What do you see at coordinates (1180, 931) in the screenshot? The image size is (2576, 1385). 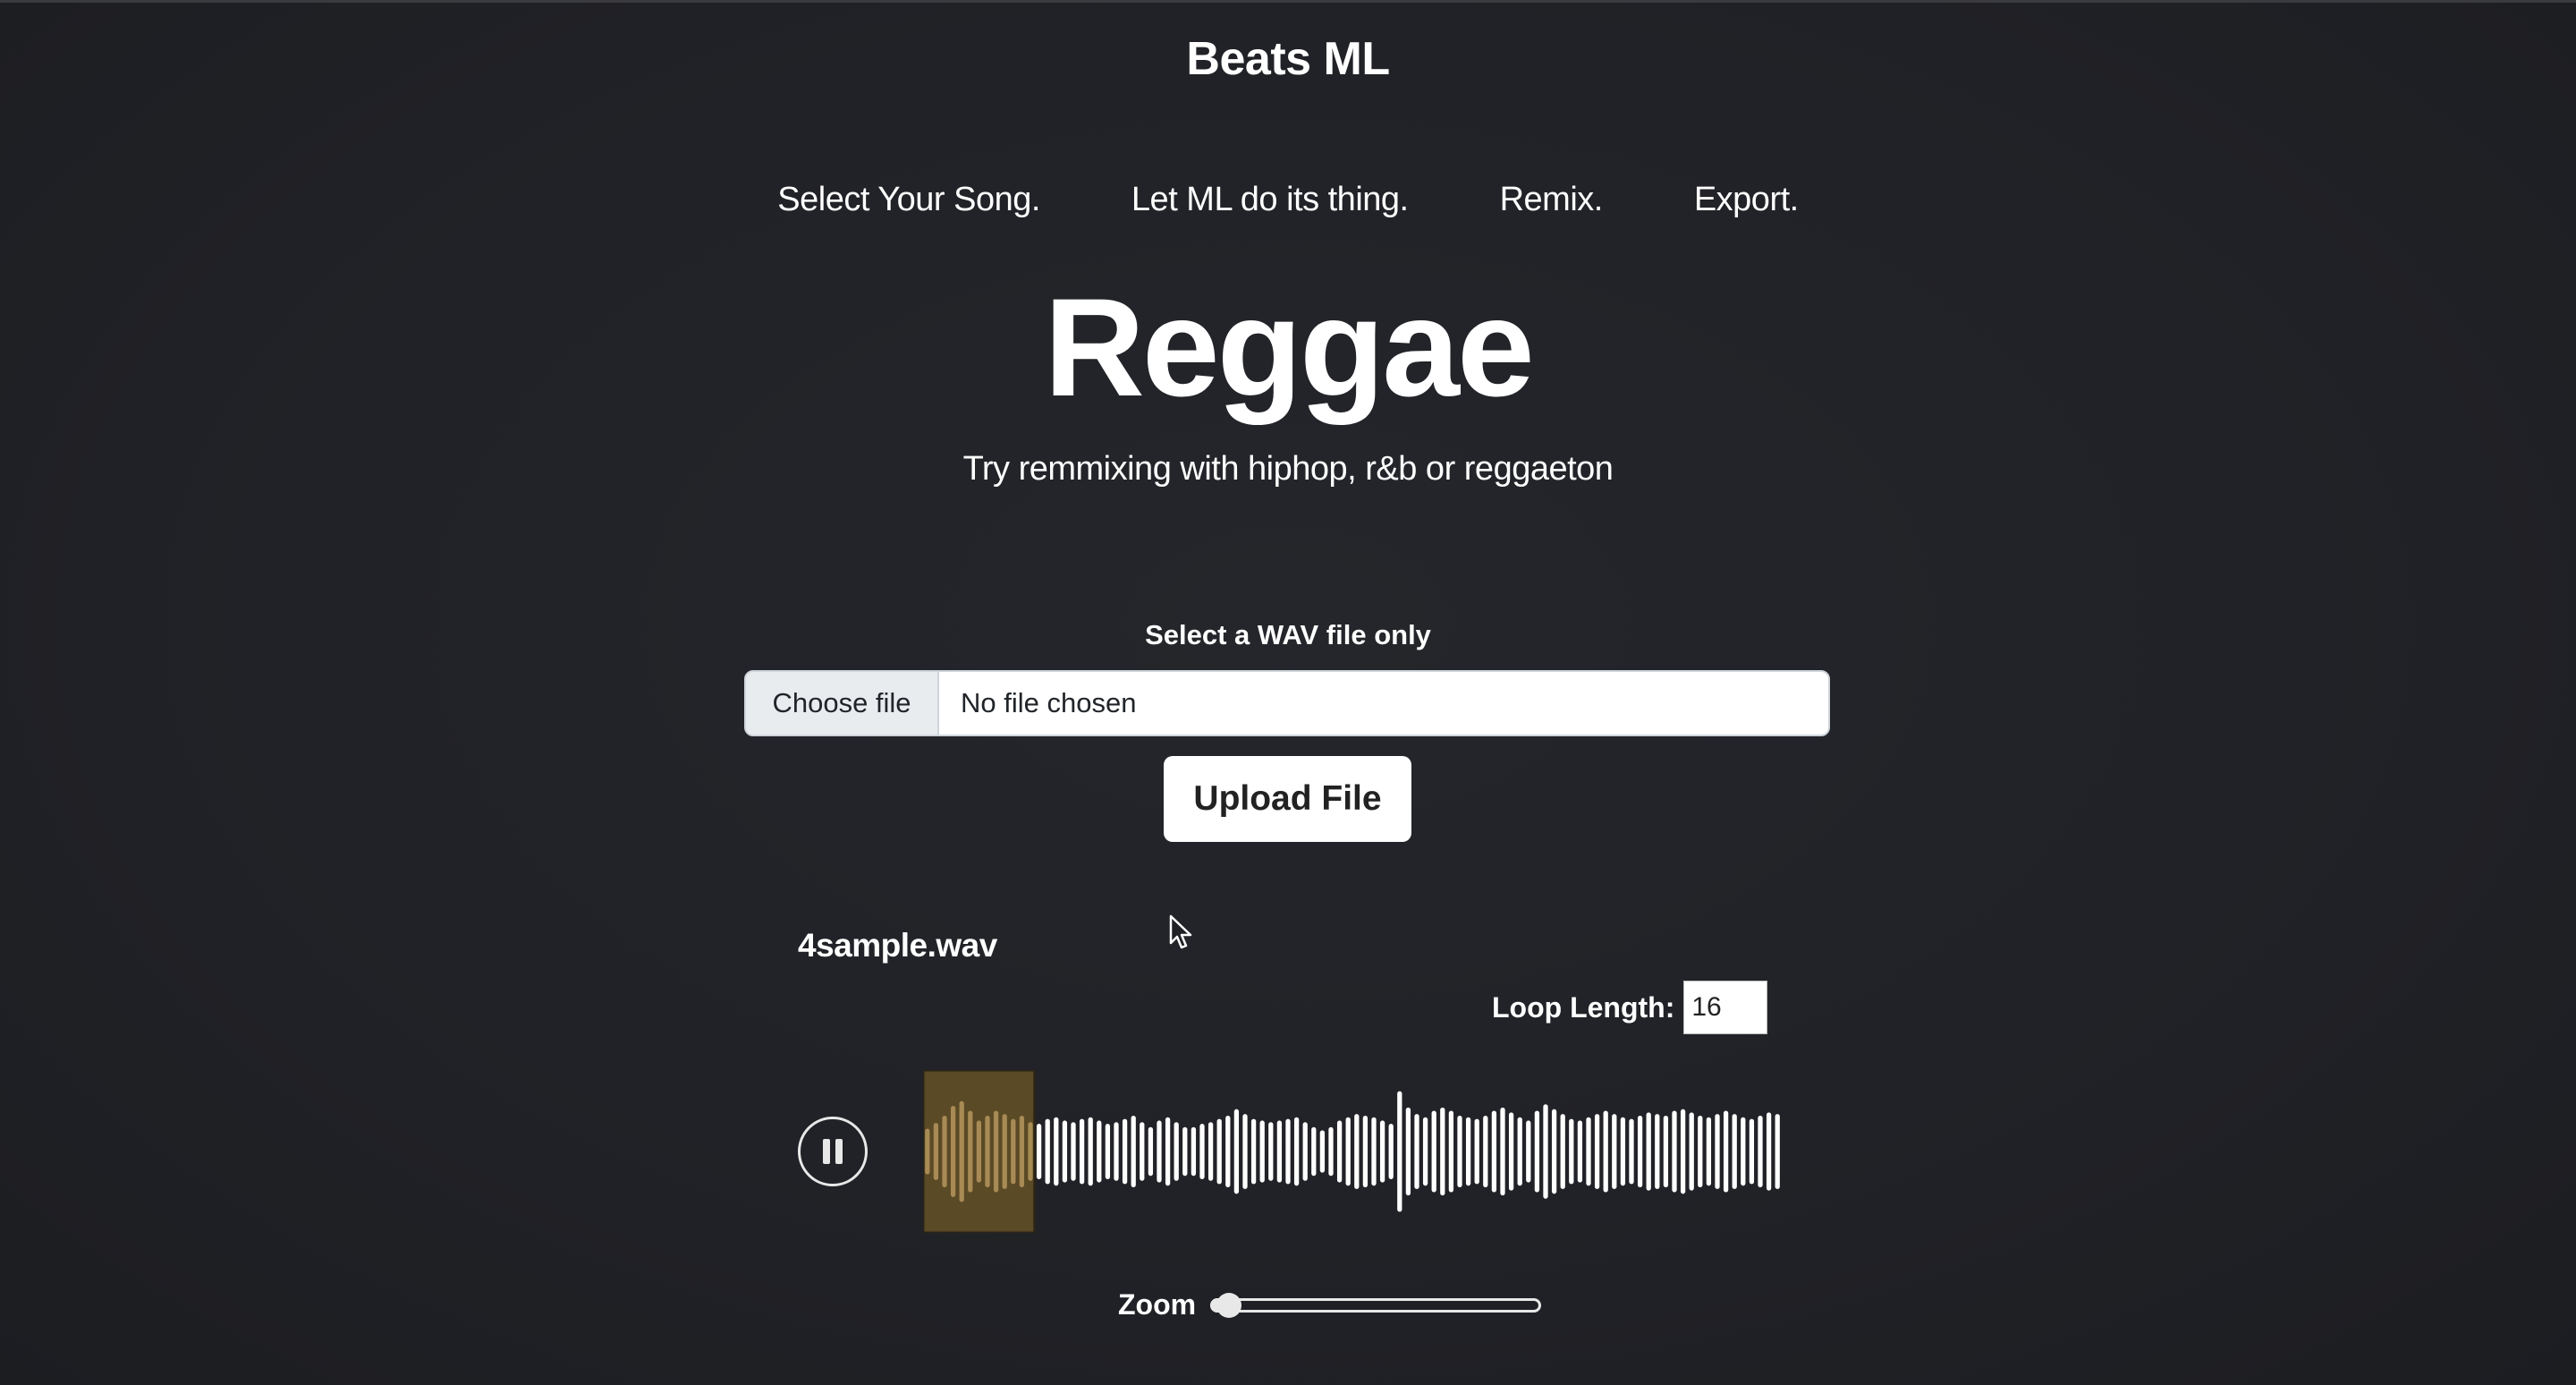 I see `mouse-cursor-icon` at bounding box center [1180, 931].